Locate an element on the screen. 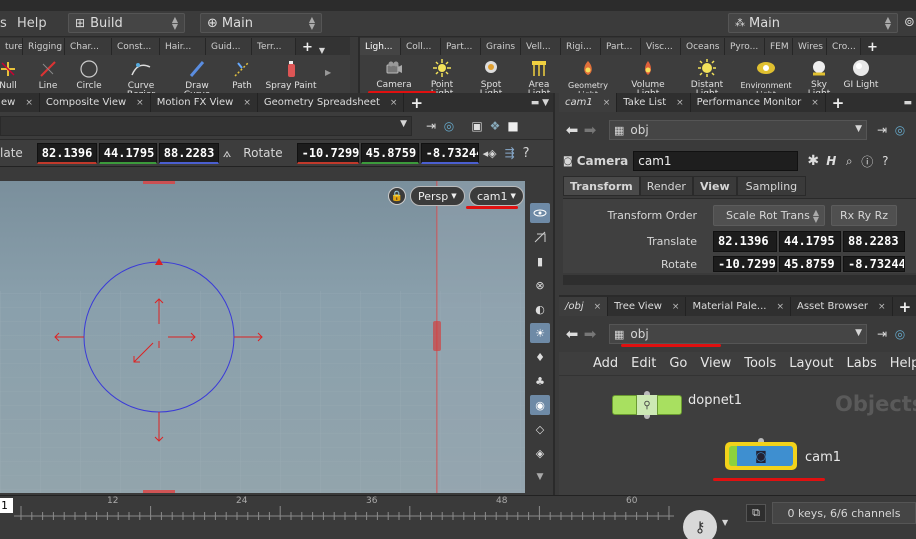  help-h-icon: H is located at coordinates (831, 161).